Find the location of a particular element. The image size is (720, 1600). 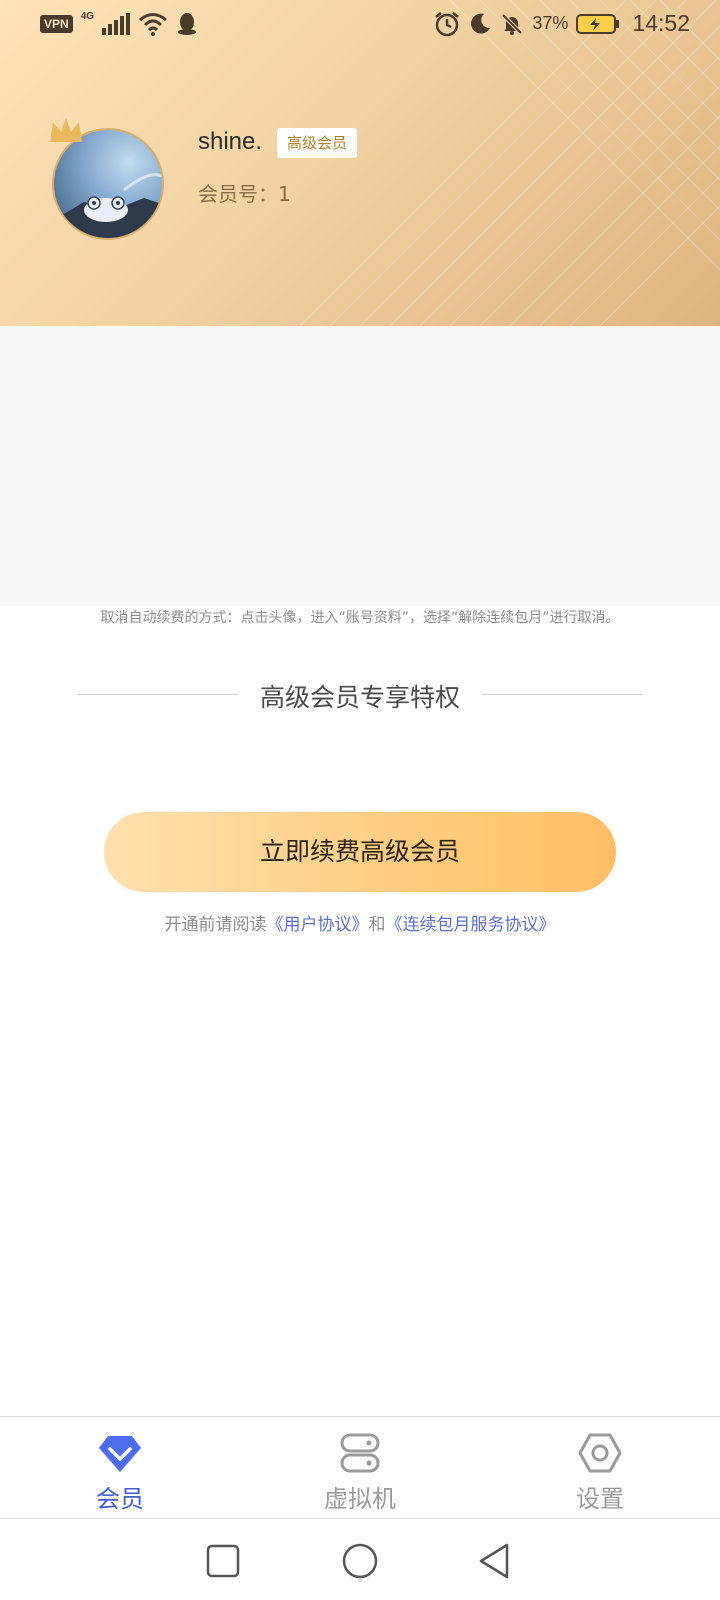

user-agreement-link: 《用户协议》 is located at coordinates (318, 925).